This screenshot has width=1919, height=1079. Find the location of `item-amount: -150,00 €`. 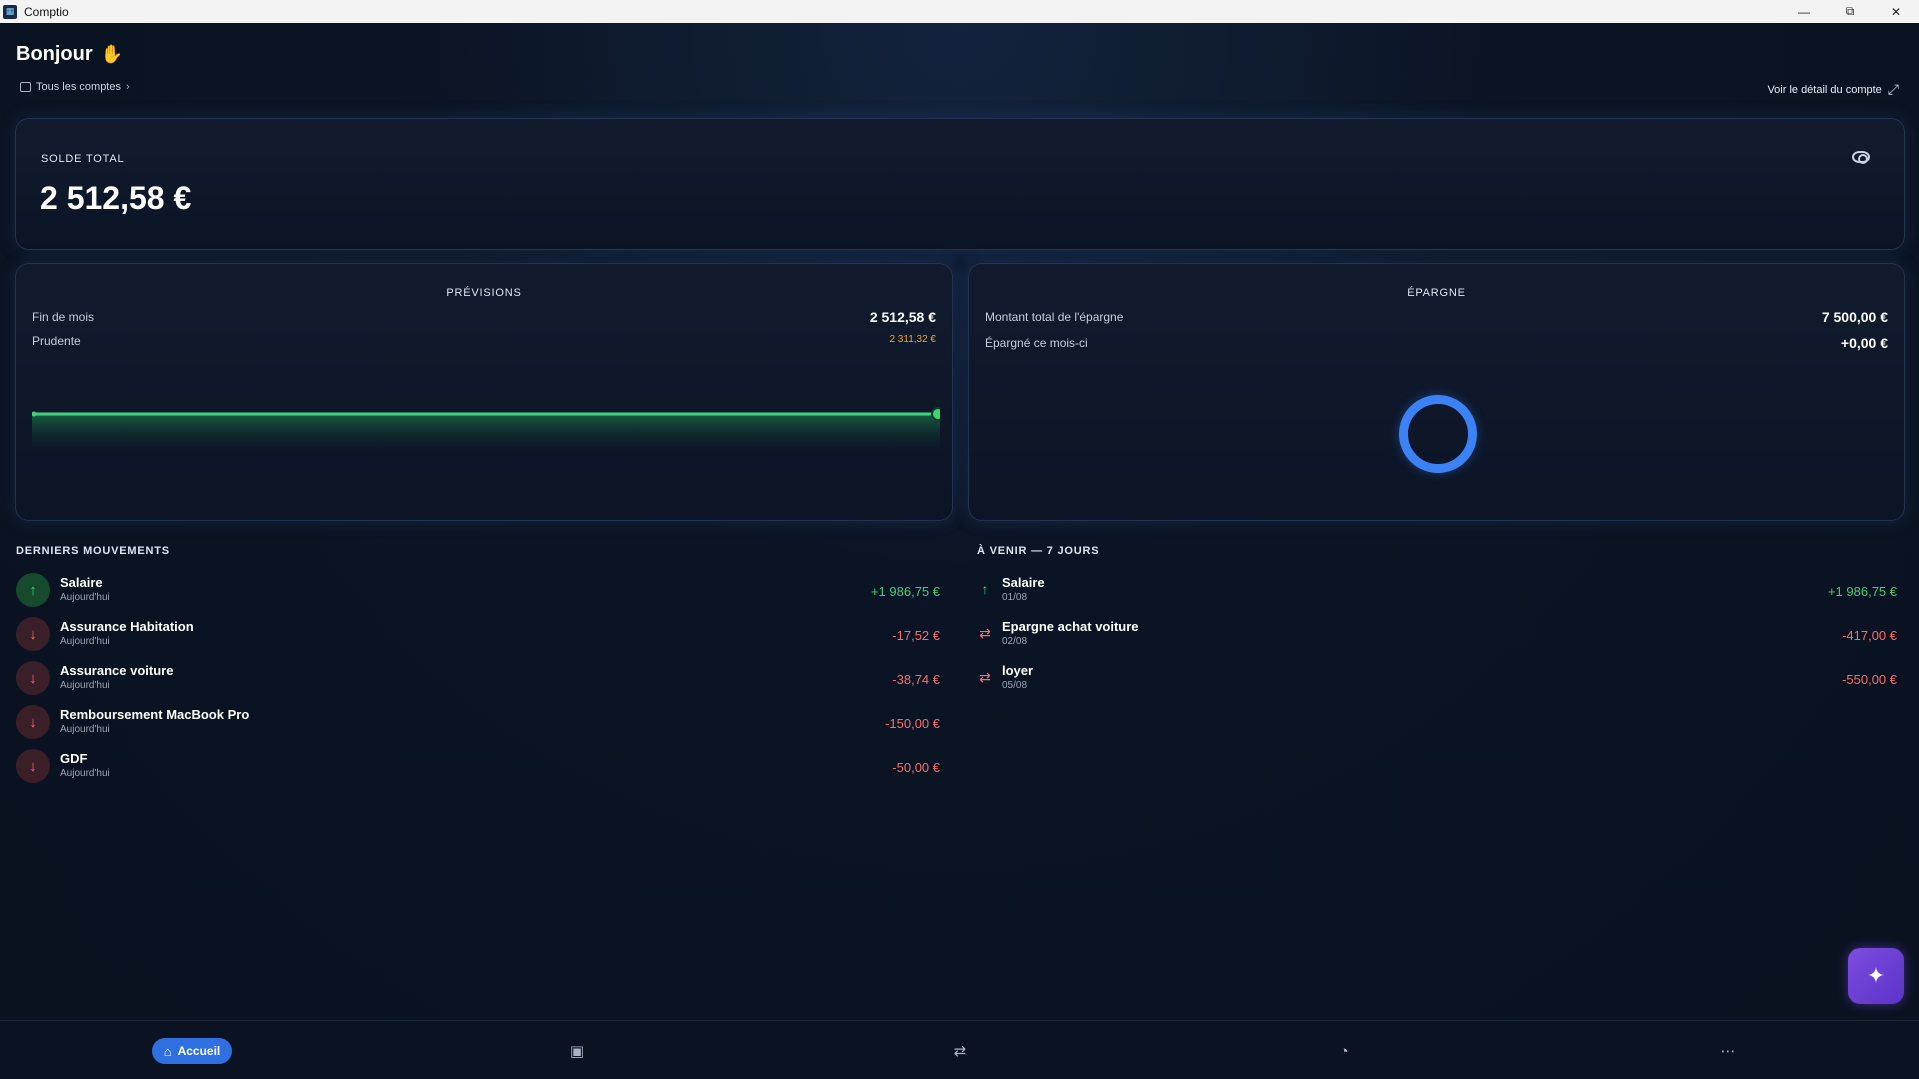

item-amount: -150,00 € is located at coordinates (912, 723).